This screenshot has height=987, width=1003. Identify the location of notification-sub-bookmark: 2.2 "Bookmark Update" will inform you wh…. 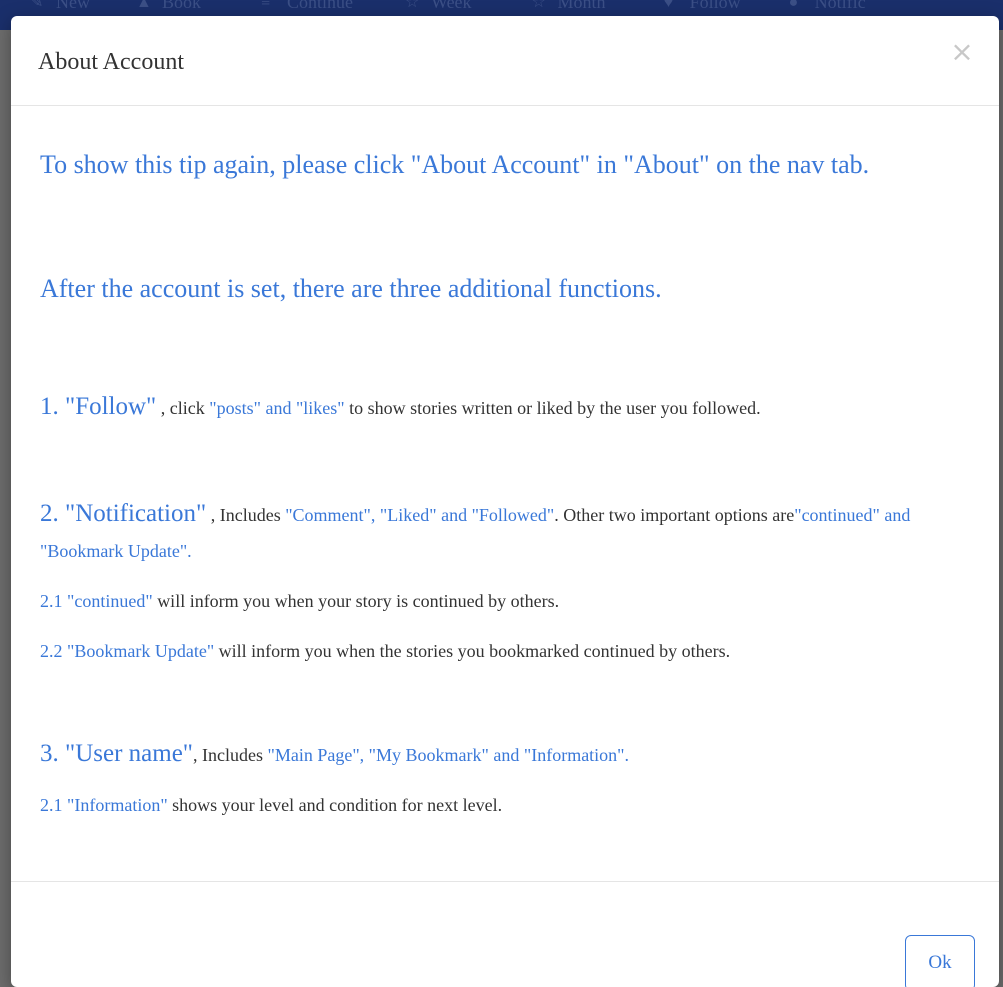
(507, 651).